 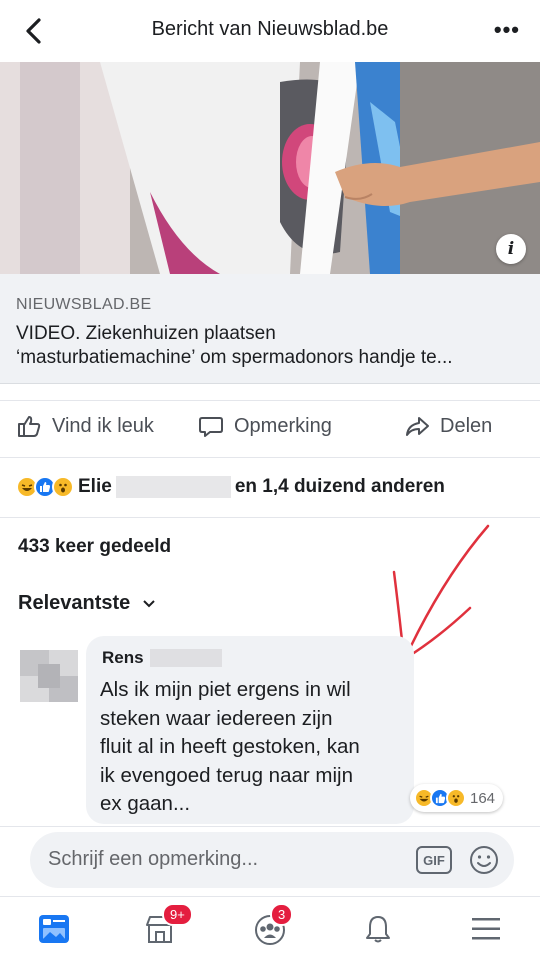 I want to click on share-icon, so click(x=417, y=426).